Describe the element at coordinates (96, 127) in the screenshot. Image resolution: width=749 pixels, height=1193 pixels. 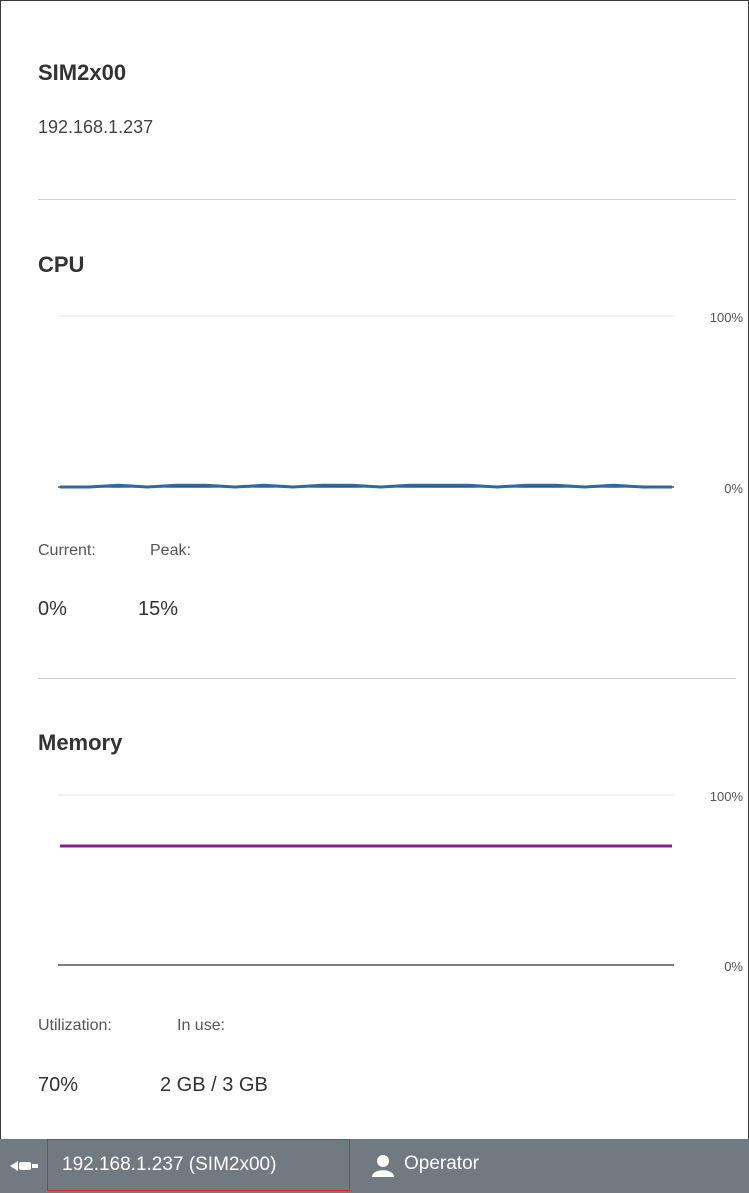
I see `device-ip: 192.168.1.237` at that location.